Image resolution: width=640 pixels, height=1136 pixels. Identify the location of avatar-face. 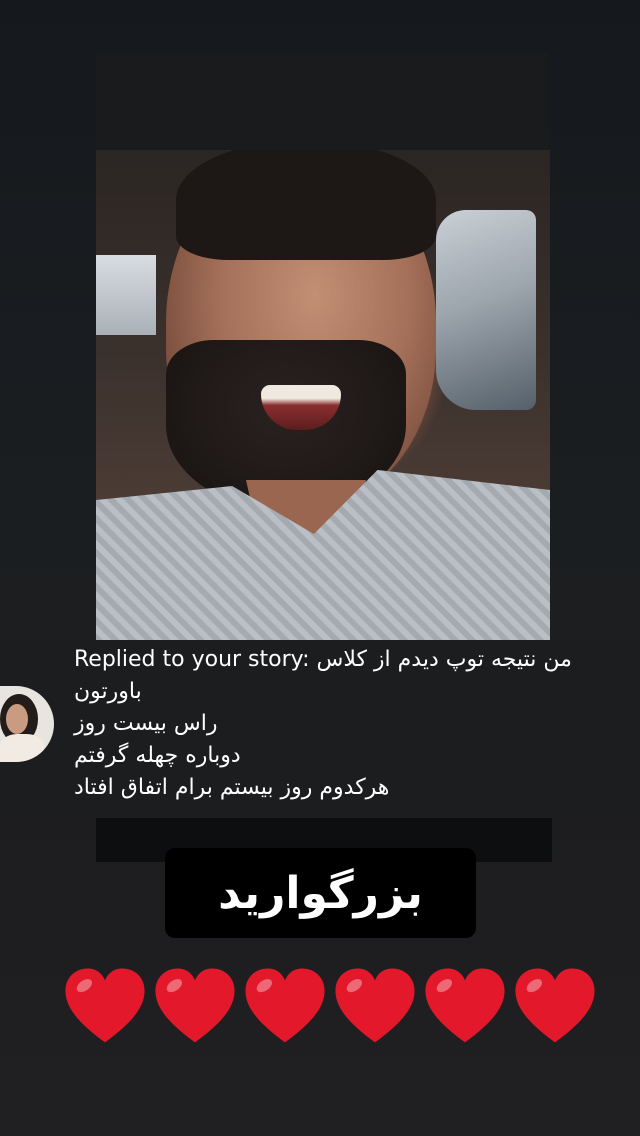
(17, 719).